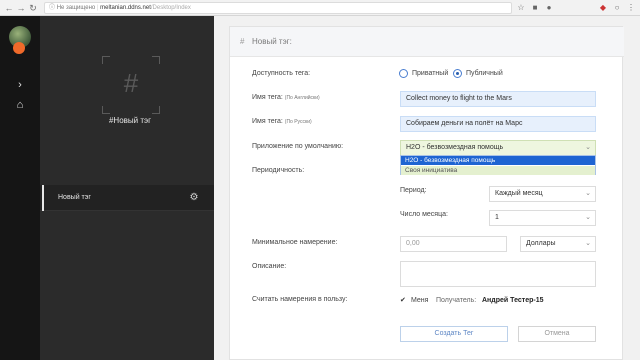 Image resolution: width=640 pixels, height=360 pixels. What do you see at coordinates (557, 334) in the screenshot?
I see `cancel-button: Отмена` at bounding box center [557, 334].